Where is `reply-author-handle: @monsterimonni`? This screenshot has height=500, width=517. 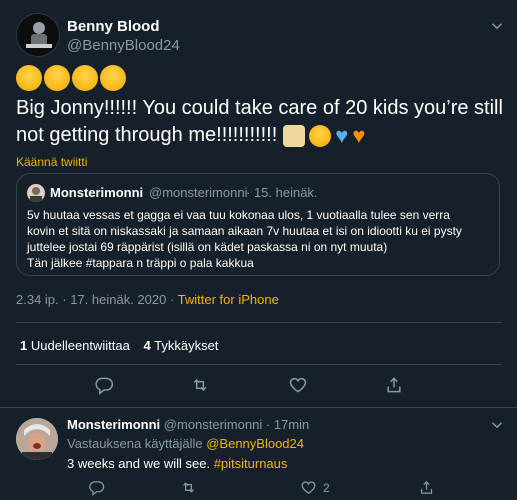 reply-author-handle: @monsterimonni is located at coordinates (213, 424).